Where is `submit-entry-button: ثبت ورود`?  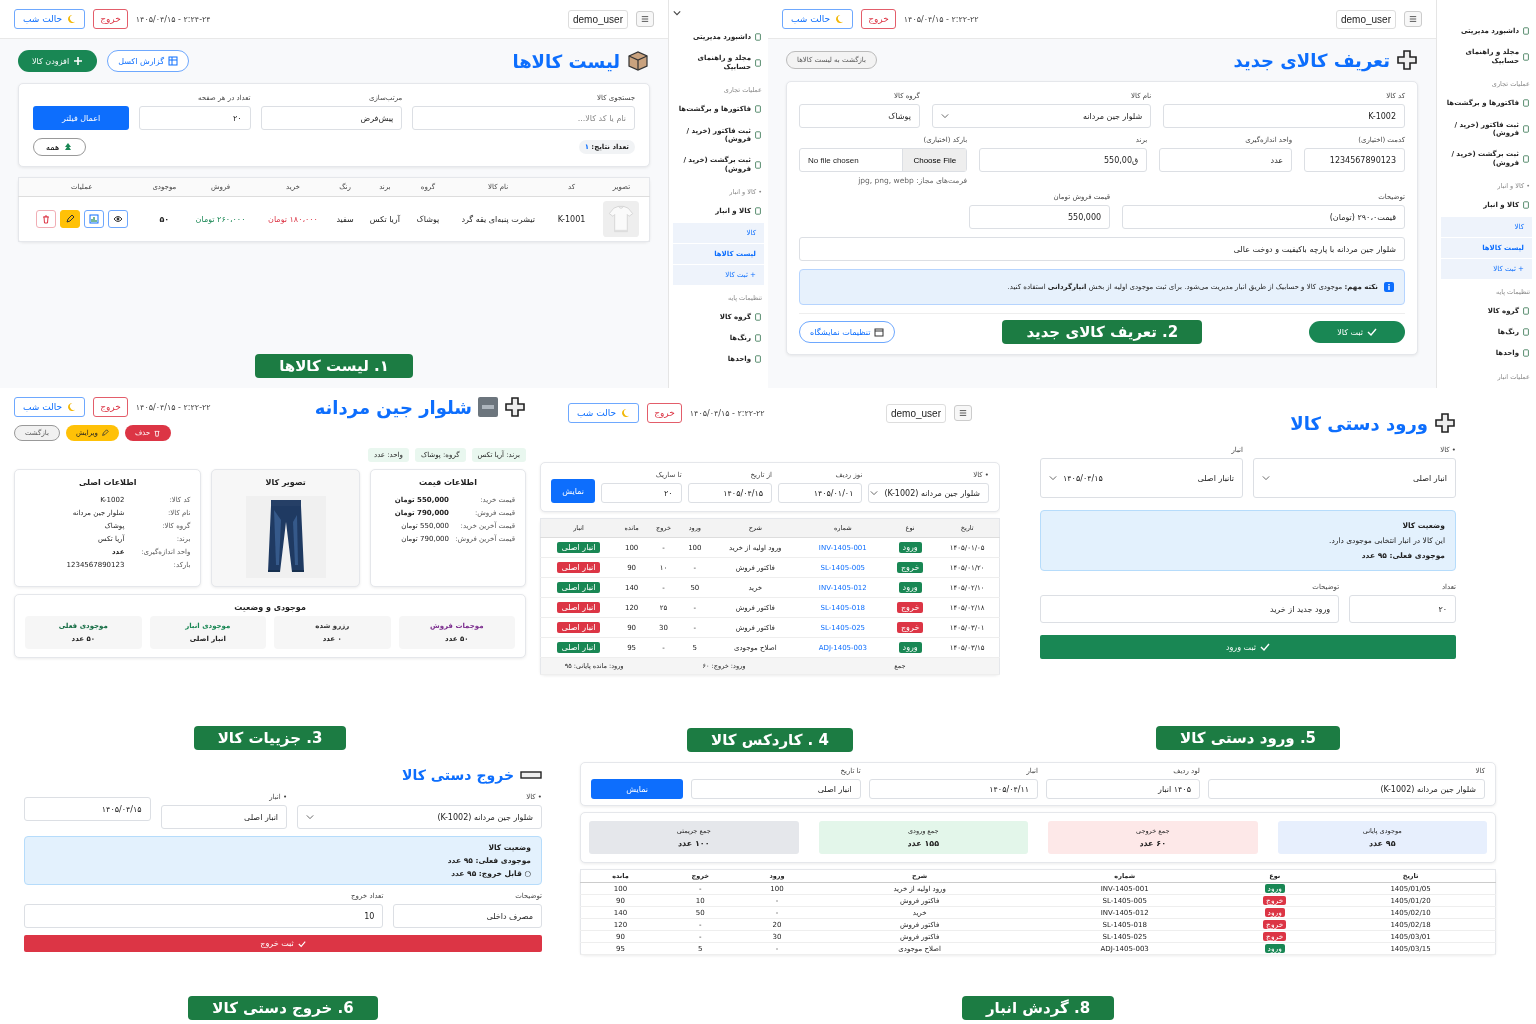 submit-entry-button: ثبت ورود is located at coordinates (1248, 647).